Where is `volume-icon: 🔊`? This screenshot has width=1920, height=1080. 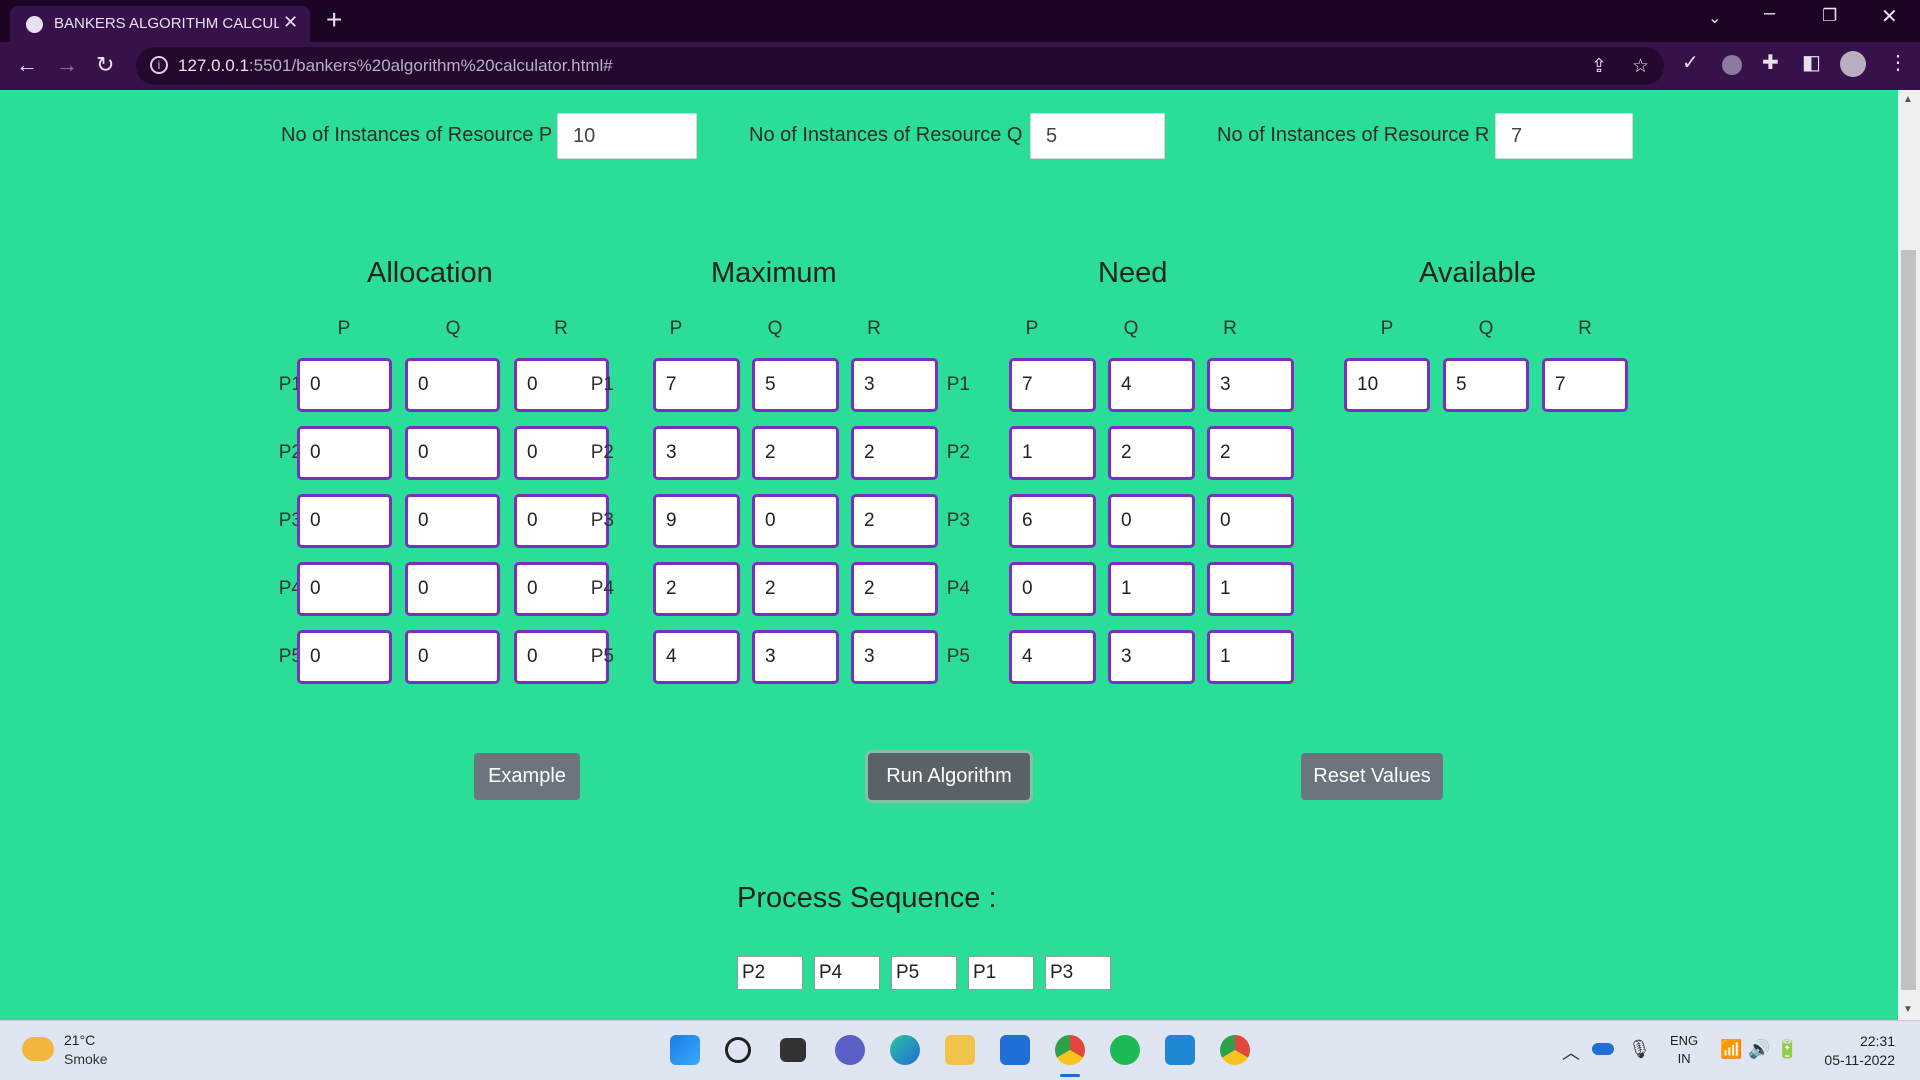 volume-icon: 🔊 is located at coordinates (1759, 1049).